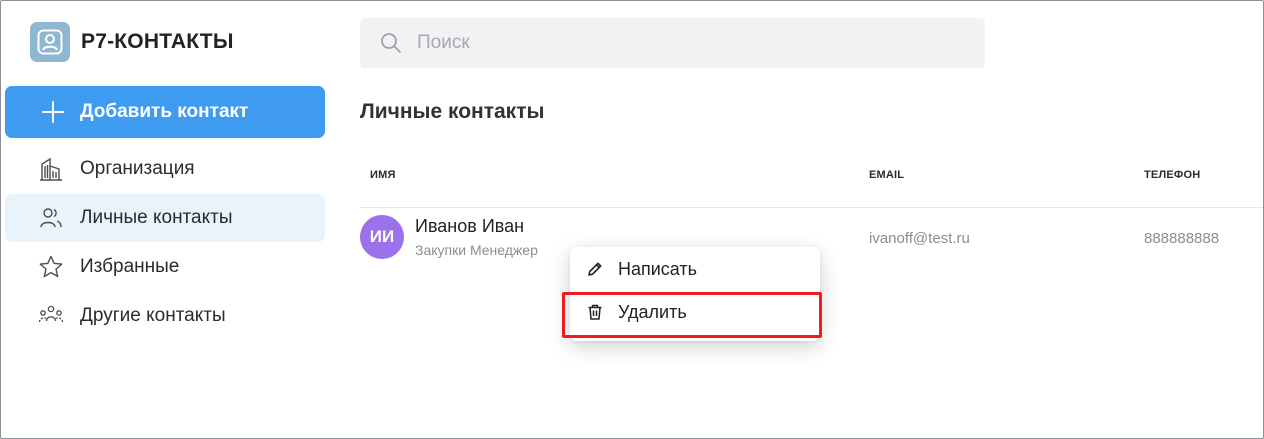 This screenshot has height=439, width=1264. I want to click on star-icon, so click(51, 267).